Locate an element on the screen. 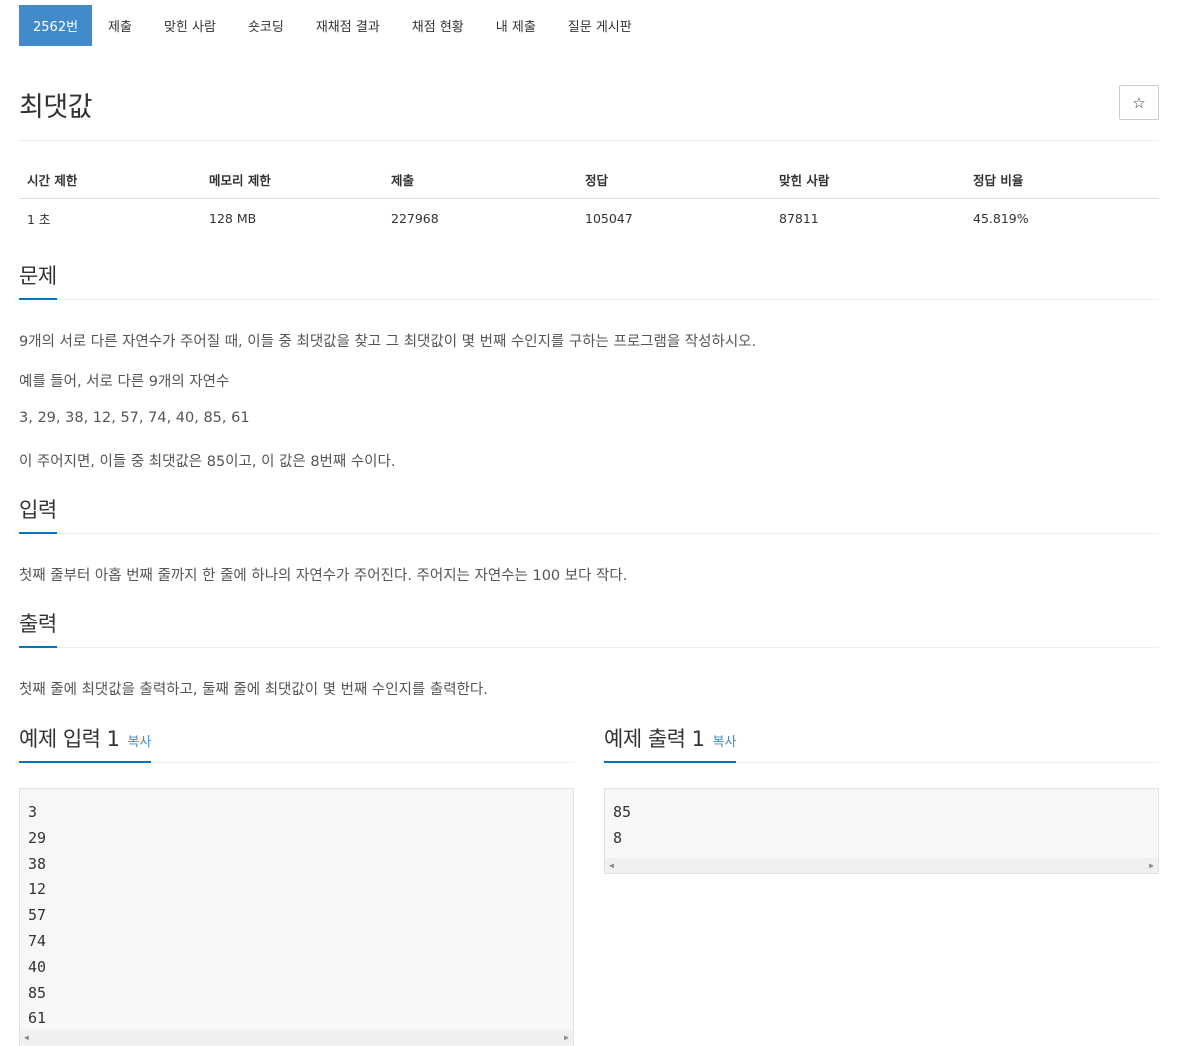 This screenshot has height=1046, width=1203. tab-submit: 제출 is located at coordinates (120, 25).